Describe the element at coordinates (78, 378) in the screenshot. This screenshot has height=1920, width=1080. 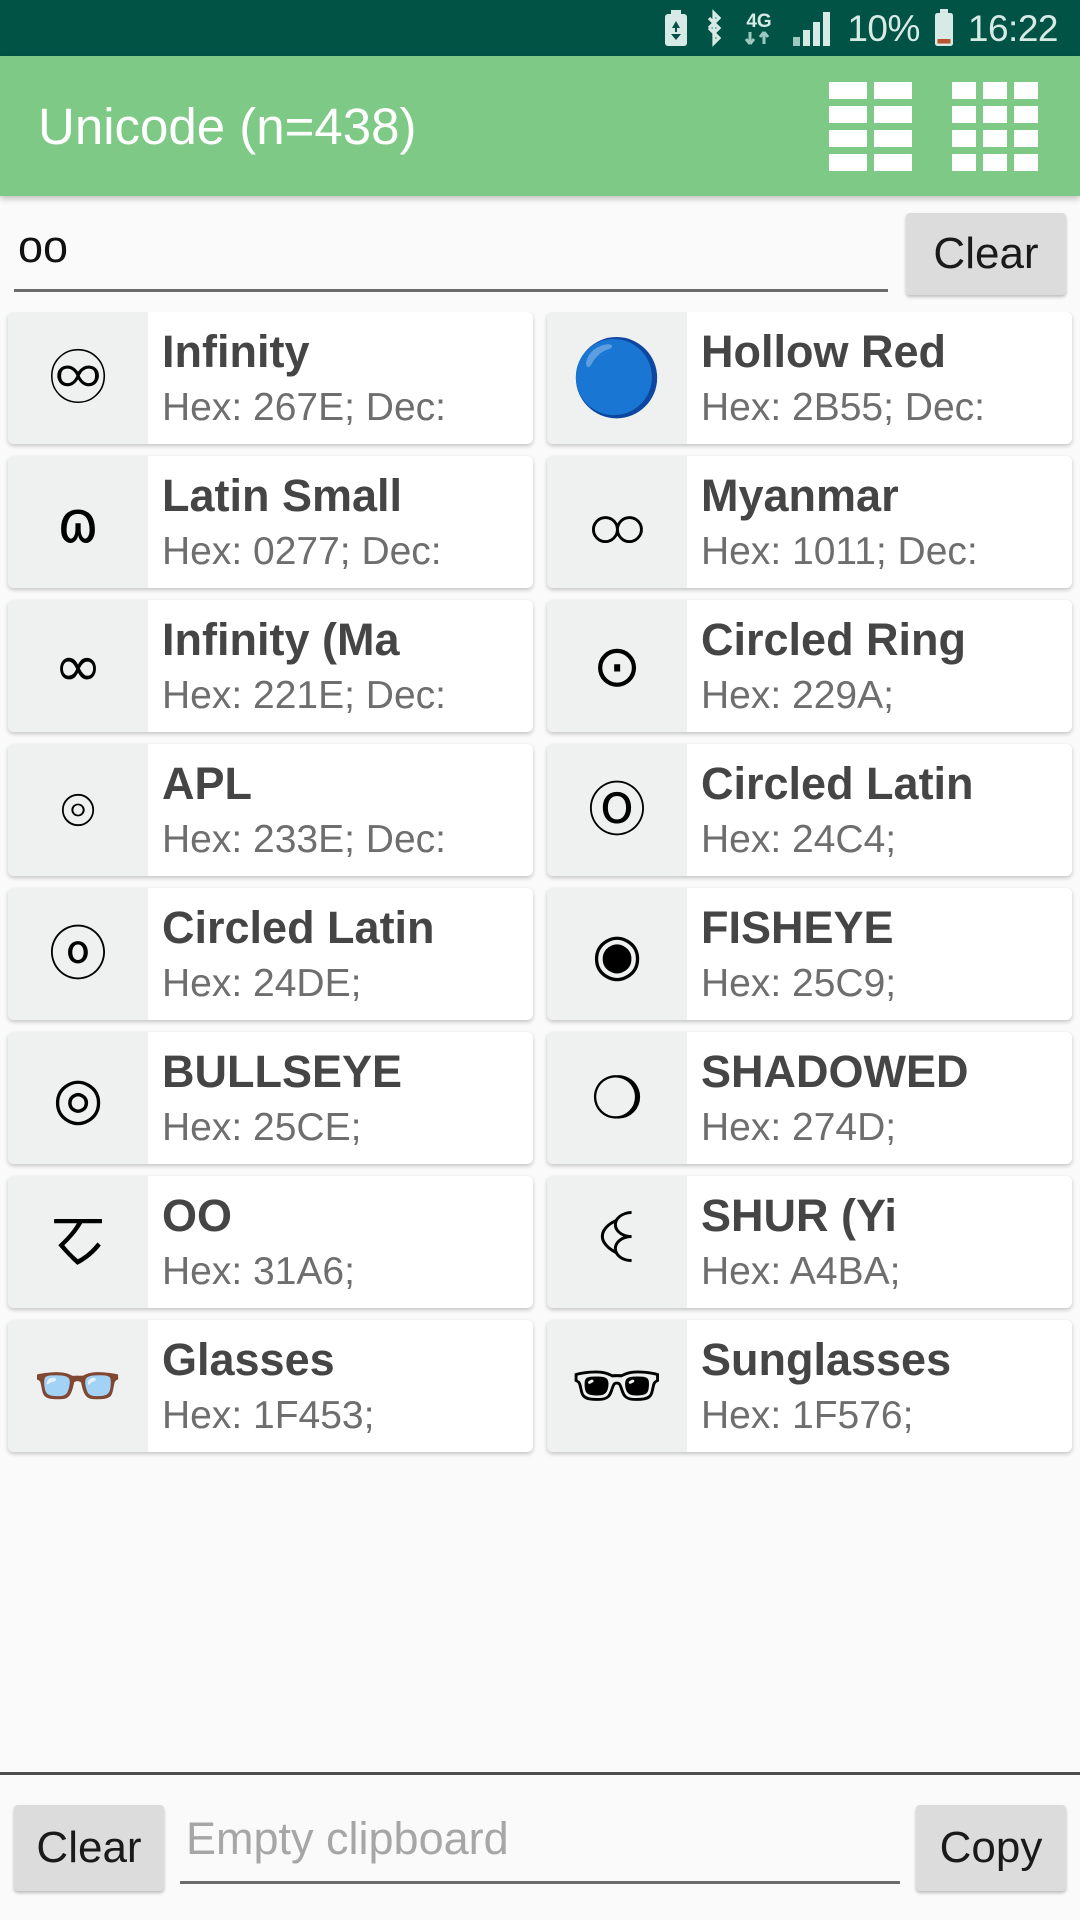
I see `glyph-icon: ♾` at that location.